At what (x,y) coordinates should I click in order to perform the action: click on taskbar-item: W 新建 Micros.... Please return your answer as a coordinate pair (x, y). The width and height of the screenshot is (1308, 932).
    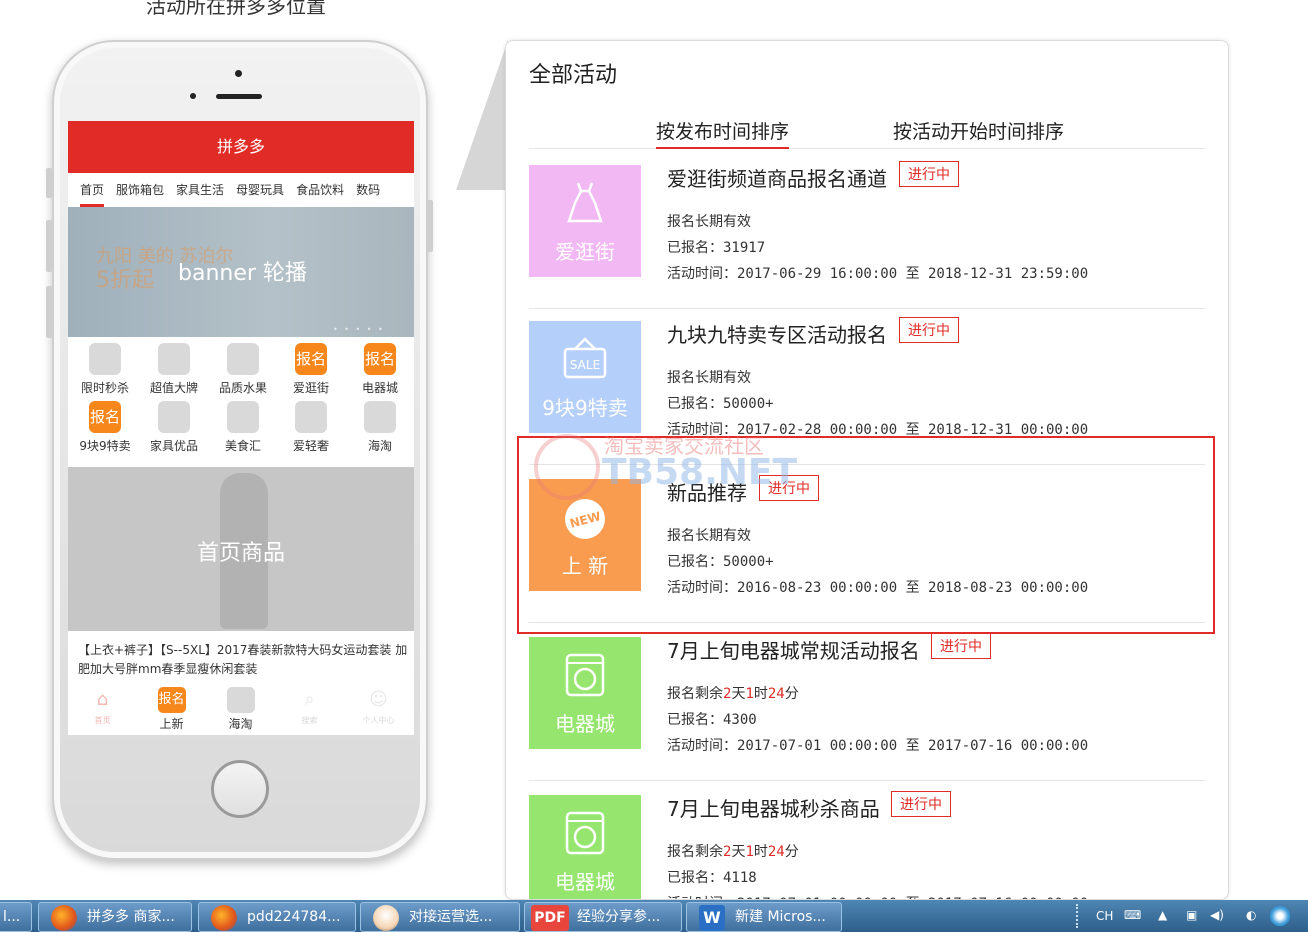
    Looking at the image, I should click on (764, 917).